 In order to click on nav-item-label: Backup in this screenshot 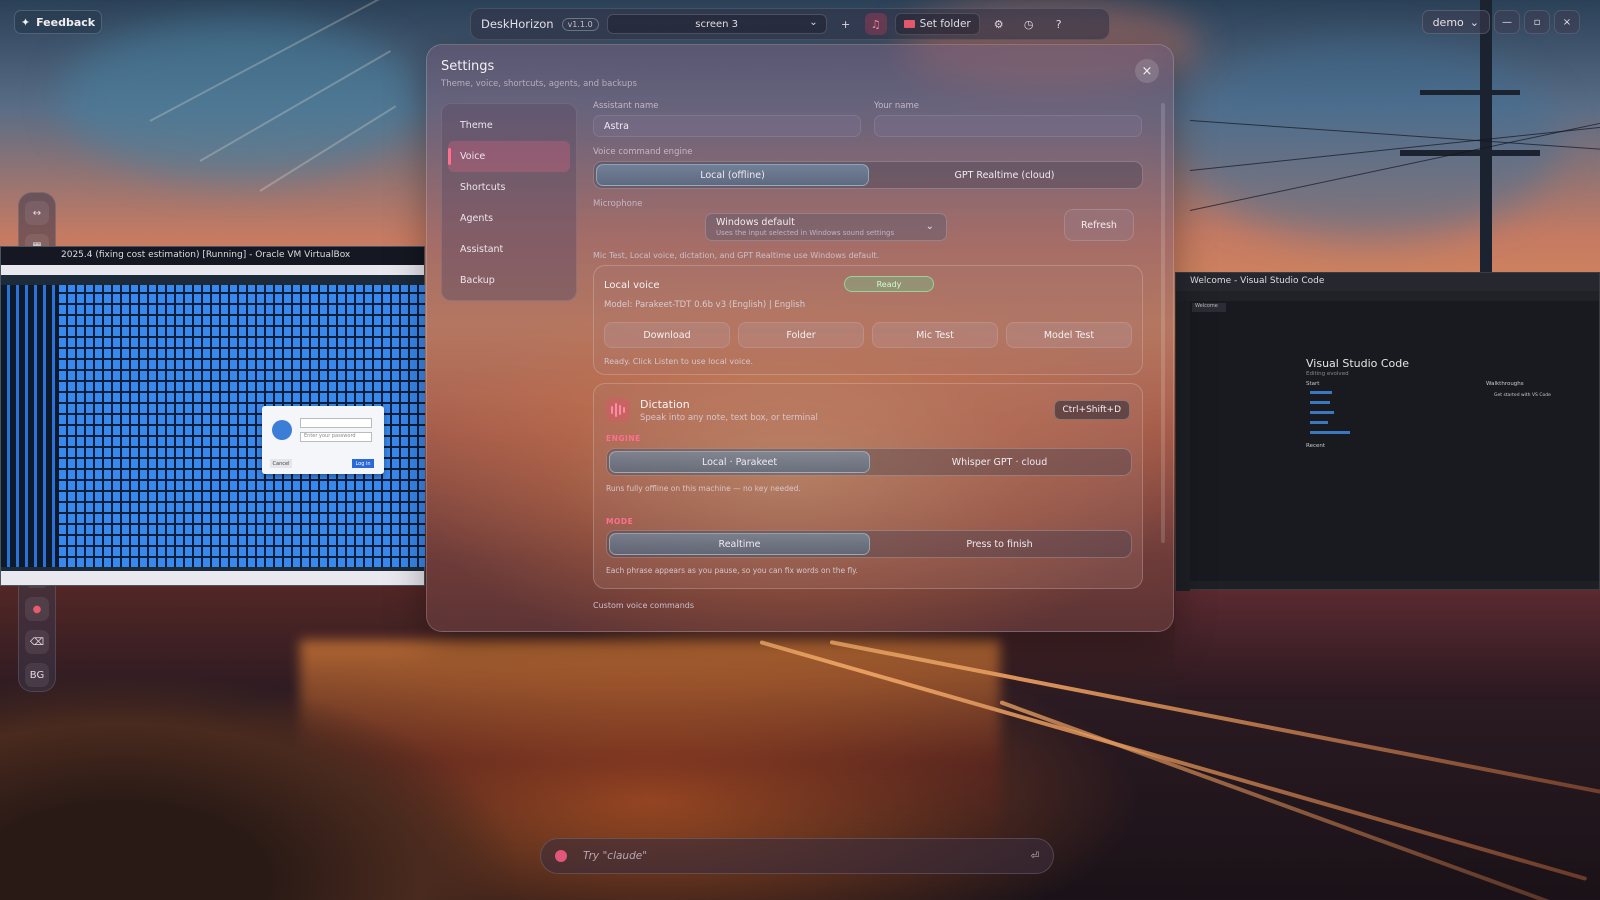, I will do `click(477, 280)`.